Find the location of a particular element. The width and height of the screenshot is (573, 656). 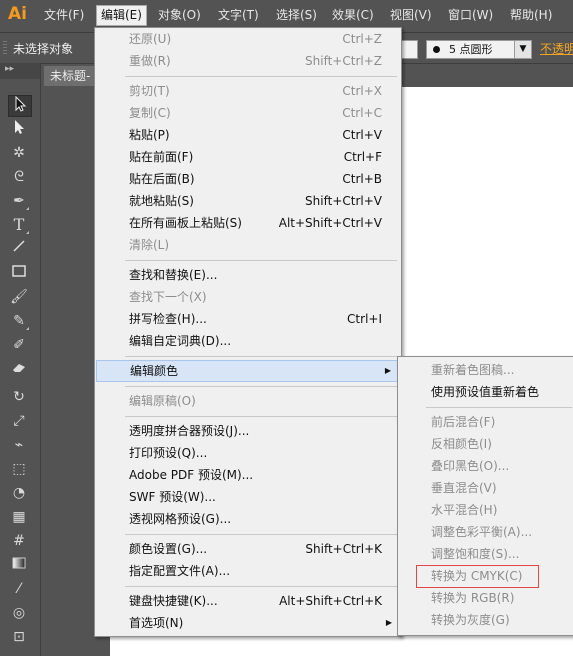

brush-definition-dropdown: 5 点圆形 is located at coordinates (471, 49).